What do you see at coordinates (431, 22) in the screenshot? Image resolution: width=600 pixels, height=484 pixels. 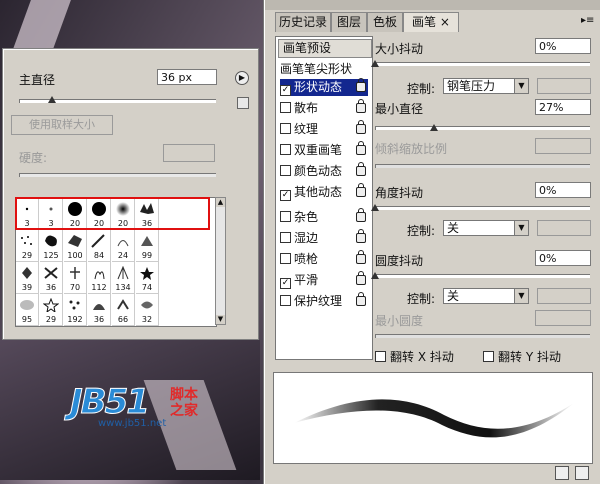 I see `tab-brushes: 画笔 ×` at bounding box center [431, 22].